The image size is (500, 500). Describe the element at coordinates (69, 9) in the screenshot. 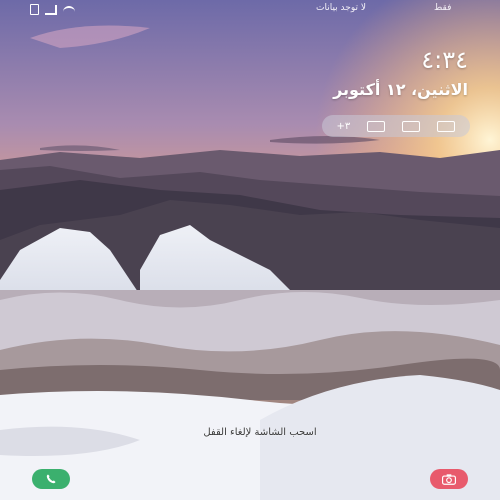

I see `wifi-icon` at that location.